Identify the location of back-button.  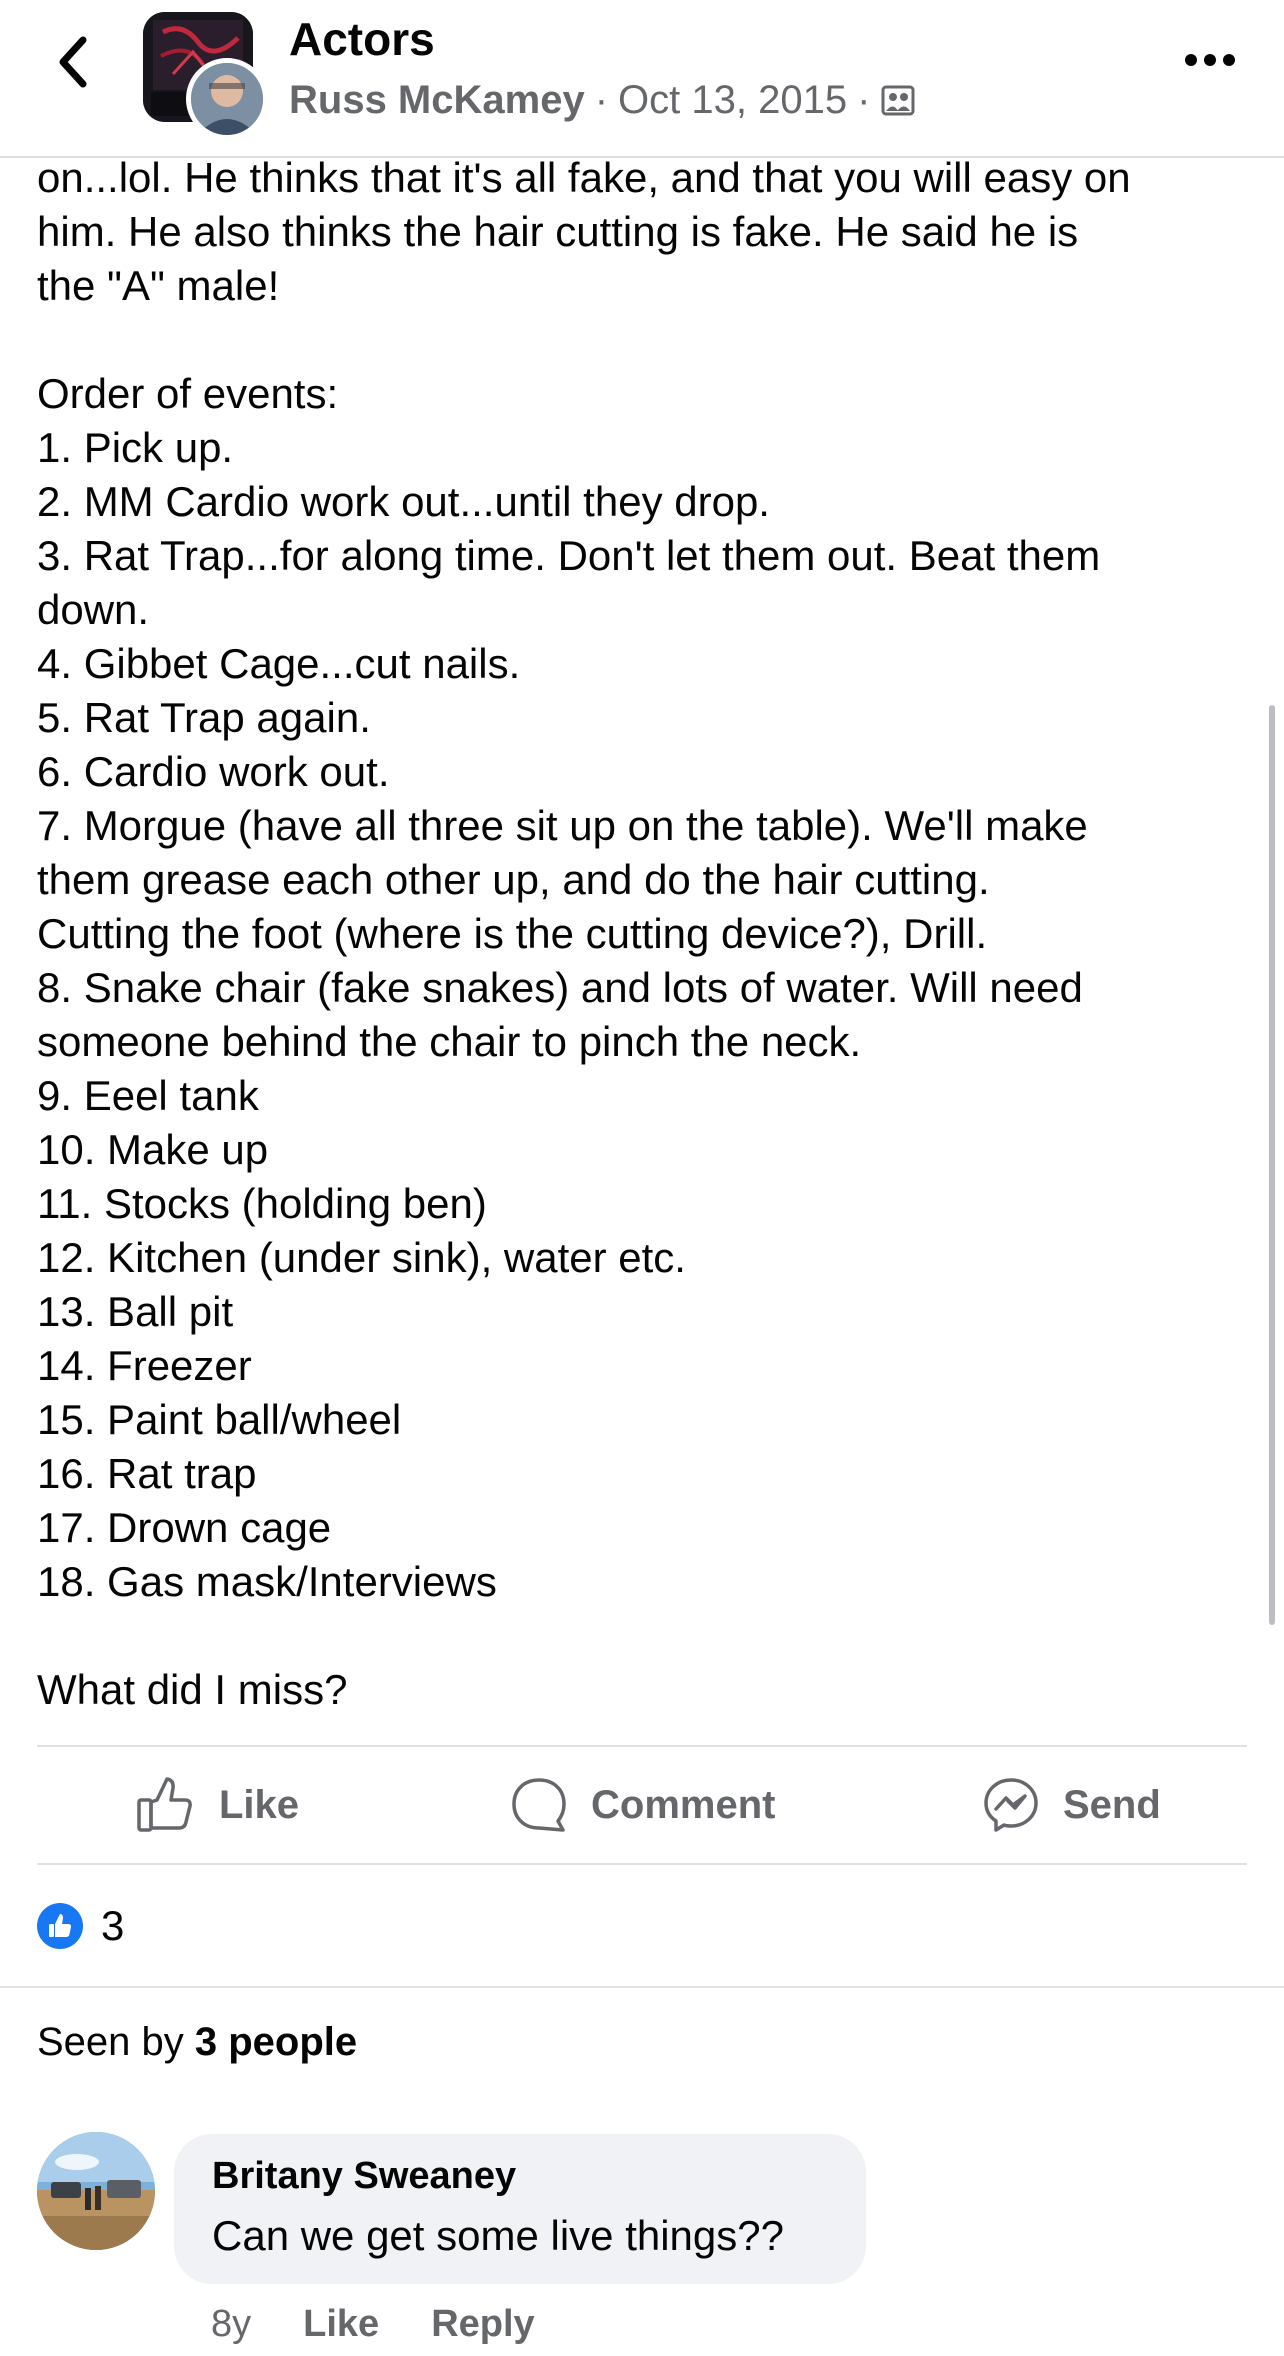
(72, 62).